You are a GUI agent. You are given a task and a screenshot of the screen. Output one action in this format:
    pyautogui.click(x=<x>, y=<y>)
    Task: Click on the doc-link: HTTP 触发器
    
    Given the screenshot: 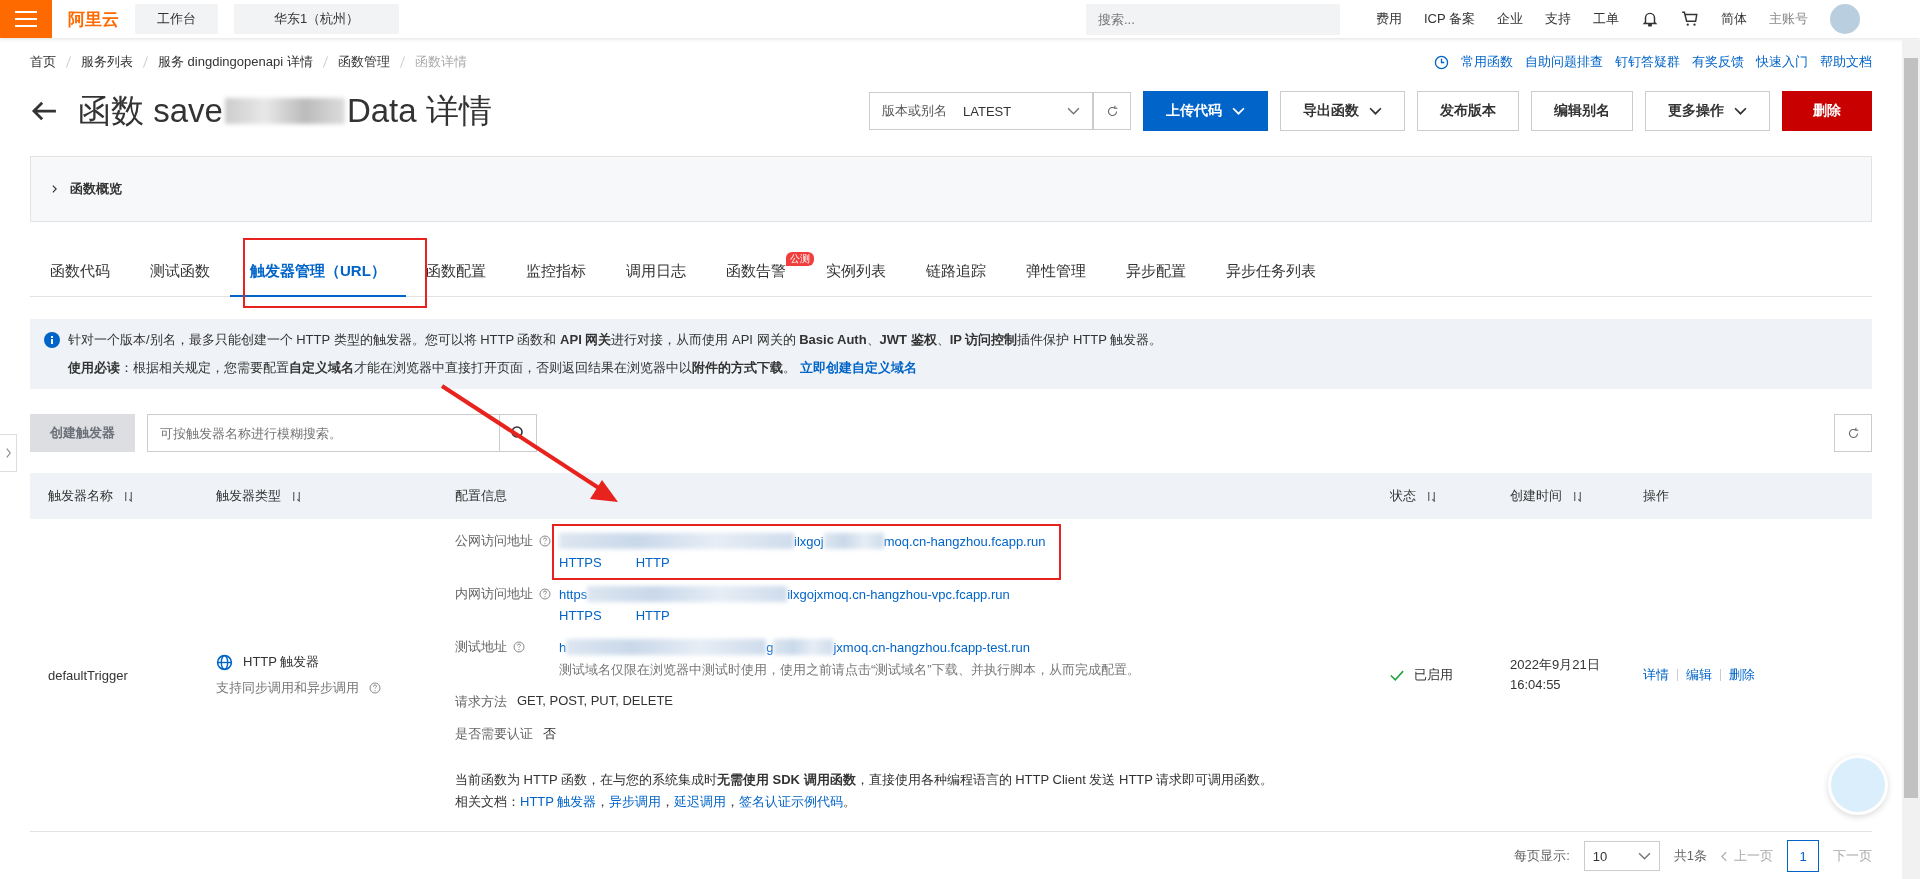 What is the action you would take?
    pyautogui.click(x=558, y=802)
    